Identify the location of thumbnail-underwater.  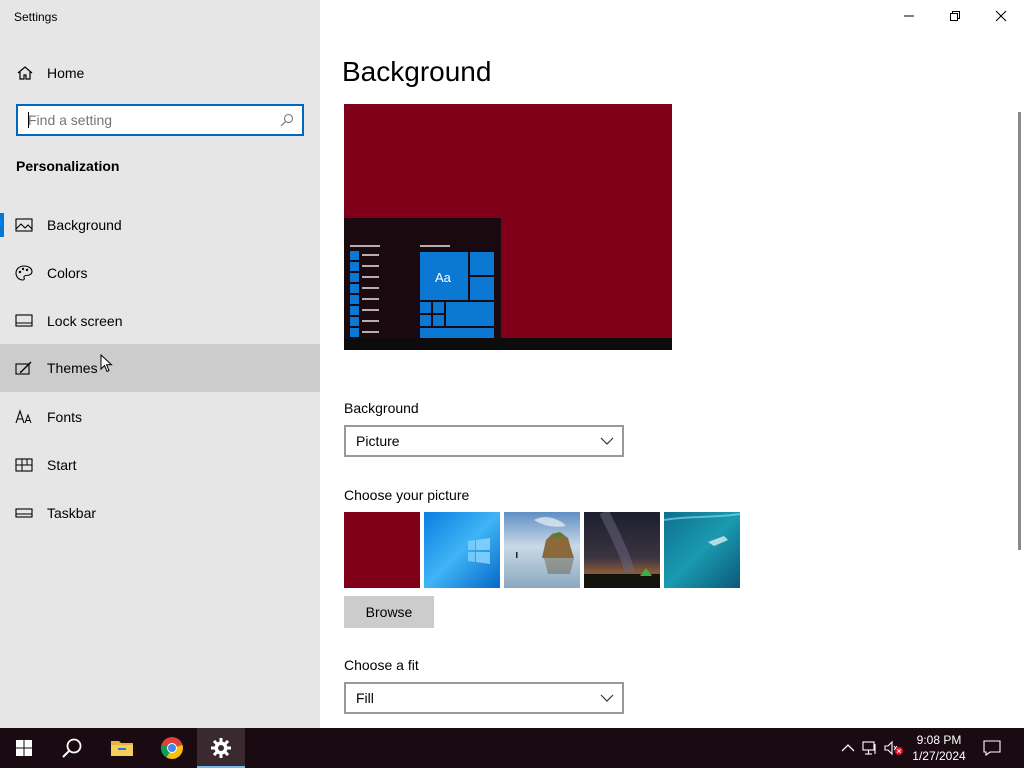
(702, 550).